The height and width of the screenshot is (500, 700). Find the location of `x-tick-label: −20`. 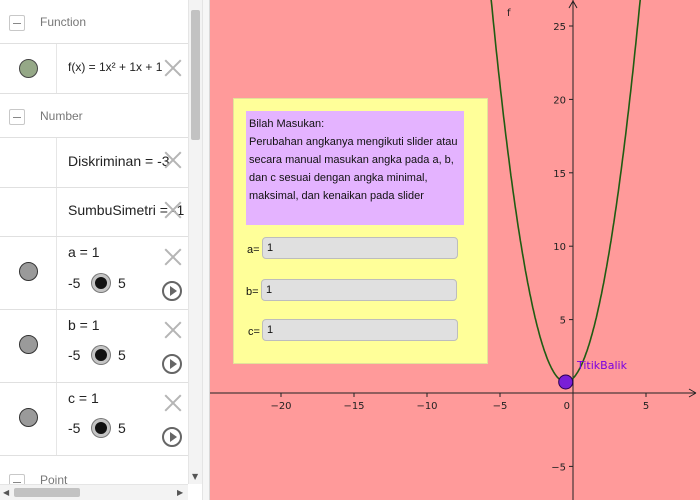

x-tick-label: −20 is located at coordinates (280, 406).